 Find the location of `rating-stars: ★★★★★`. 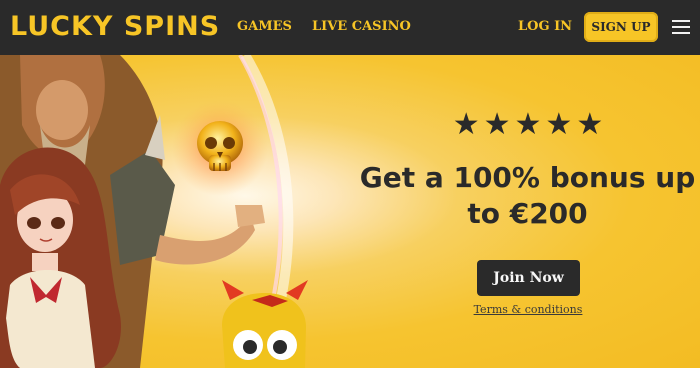

rating-stars: ★★★★★ is located at coordinates (530, 124).